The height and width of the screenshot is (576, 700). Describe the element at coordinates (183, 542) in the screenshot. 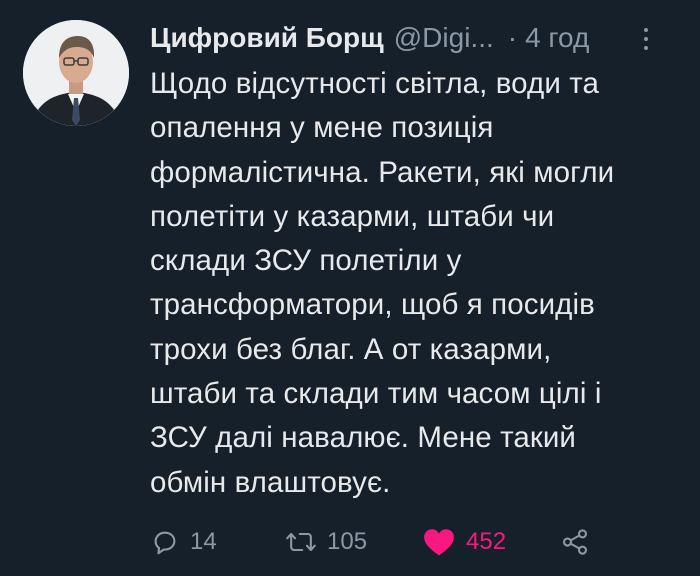

I see `reply-button: 14` at that location.